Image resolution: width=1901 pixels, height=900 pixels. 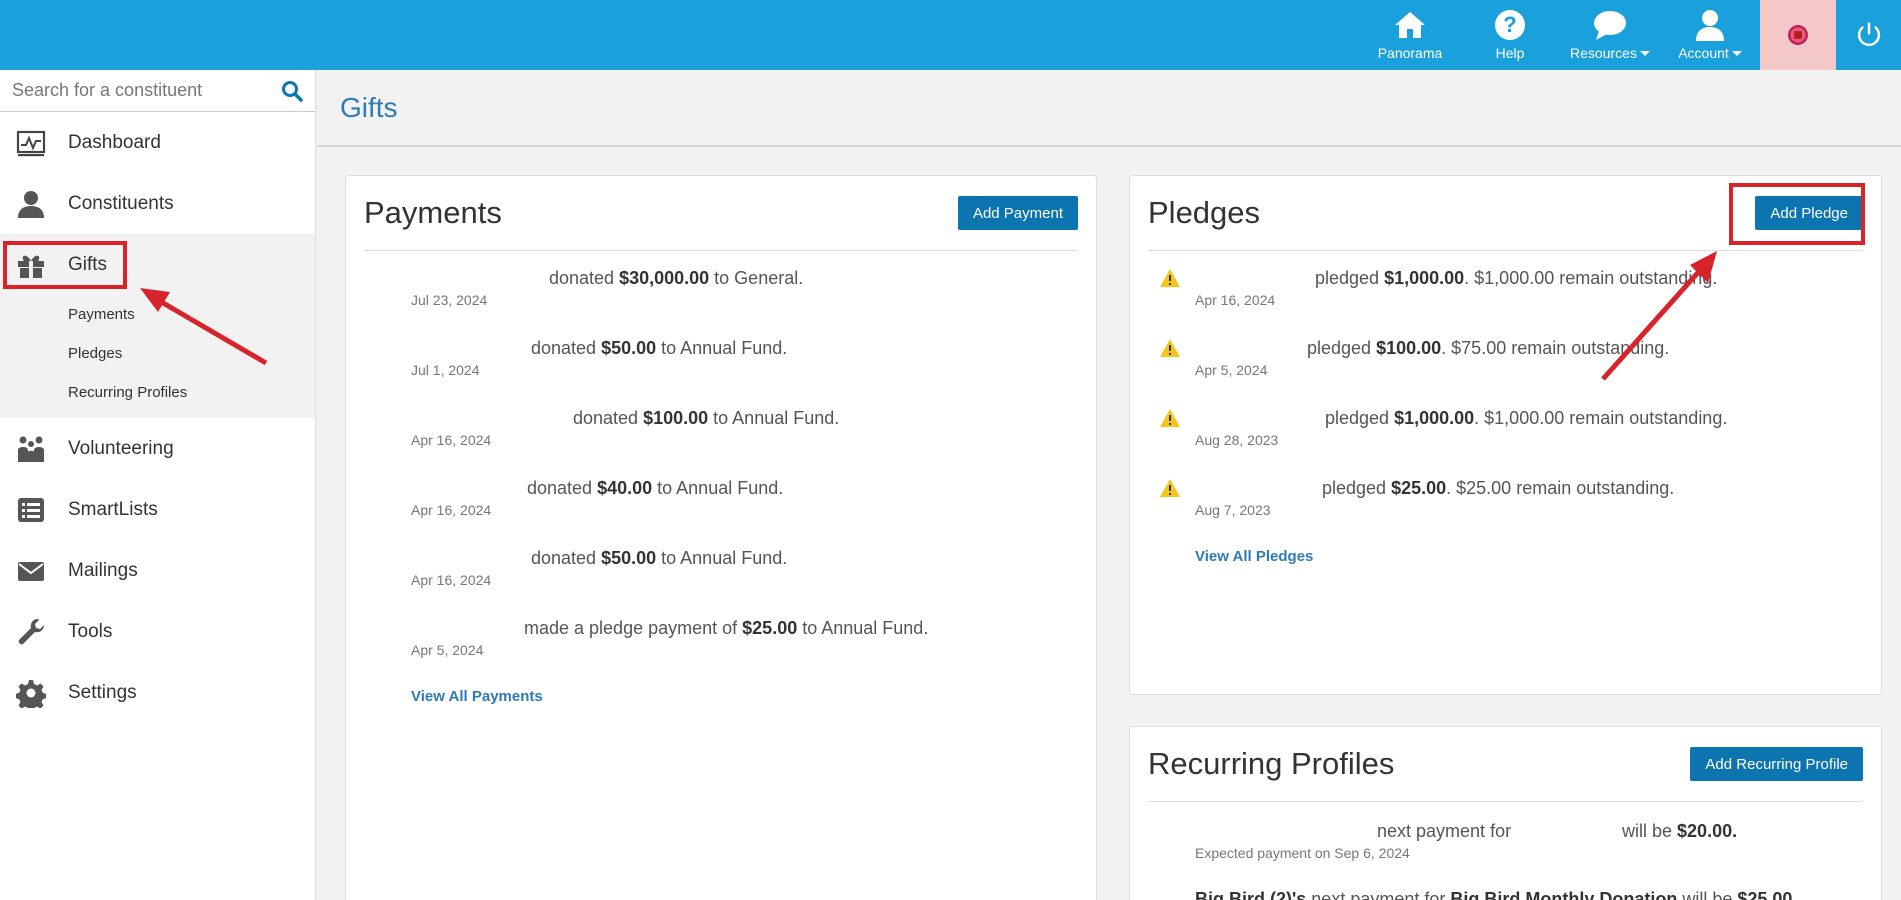 What do you see at coordinates (1680, 831) in the screenshot?
I see `recurring-entry-amount: will be $20.00.` at bounding box center [1680, 831].